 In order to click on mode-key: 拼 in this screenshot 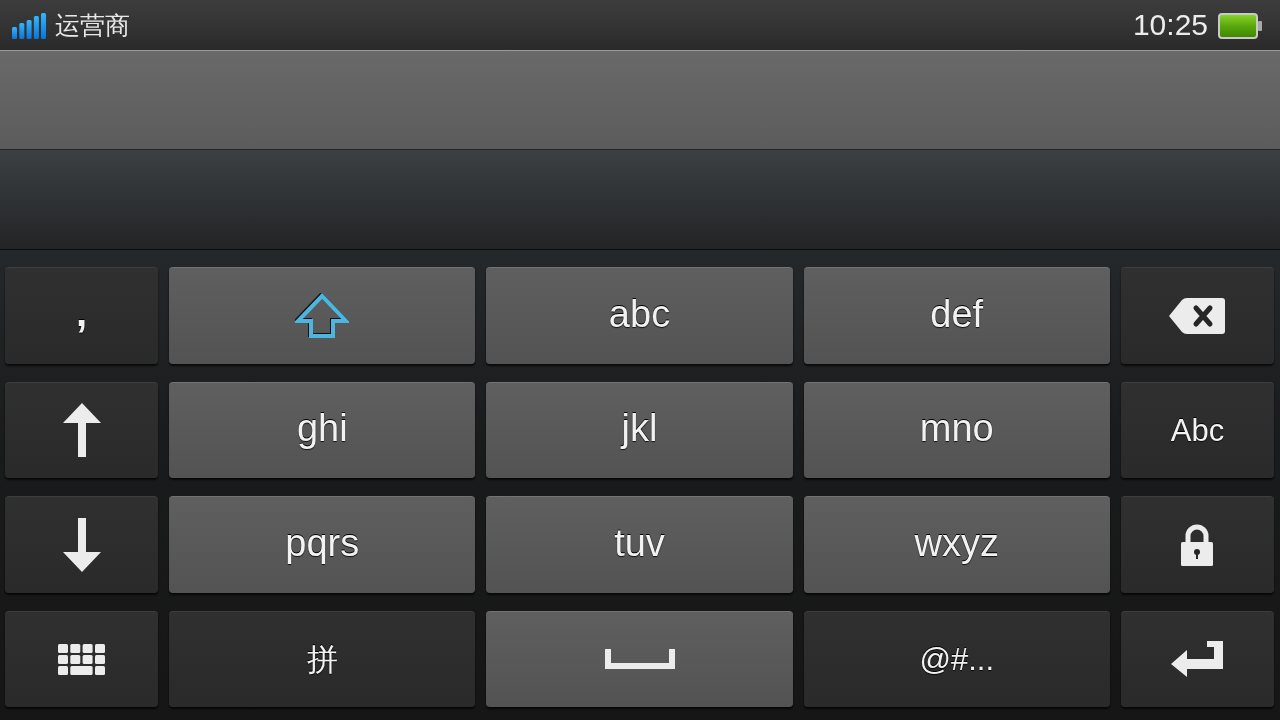, I will do `click(322, 658)`.